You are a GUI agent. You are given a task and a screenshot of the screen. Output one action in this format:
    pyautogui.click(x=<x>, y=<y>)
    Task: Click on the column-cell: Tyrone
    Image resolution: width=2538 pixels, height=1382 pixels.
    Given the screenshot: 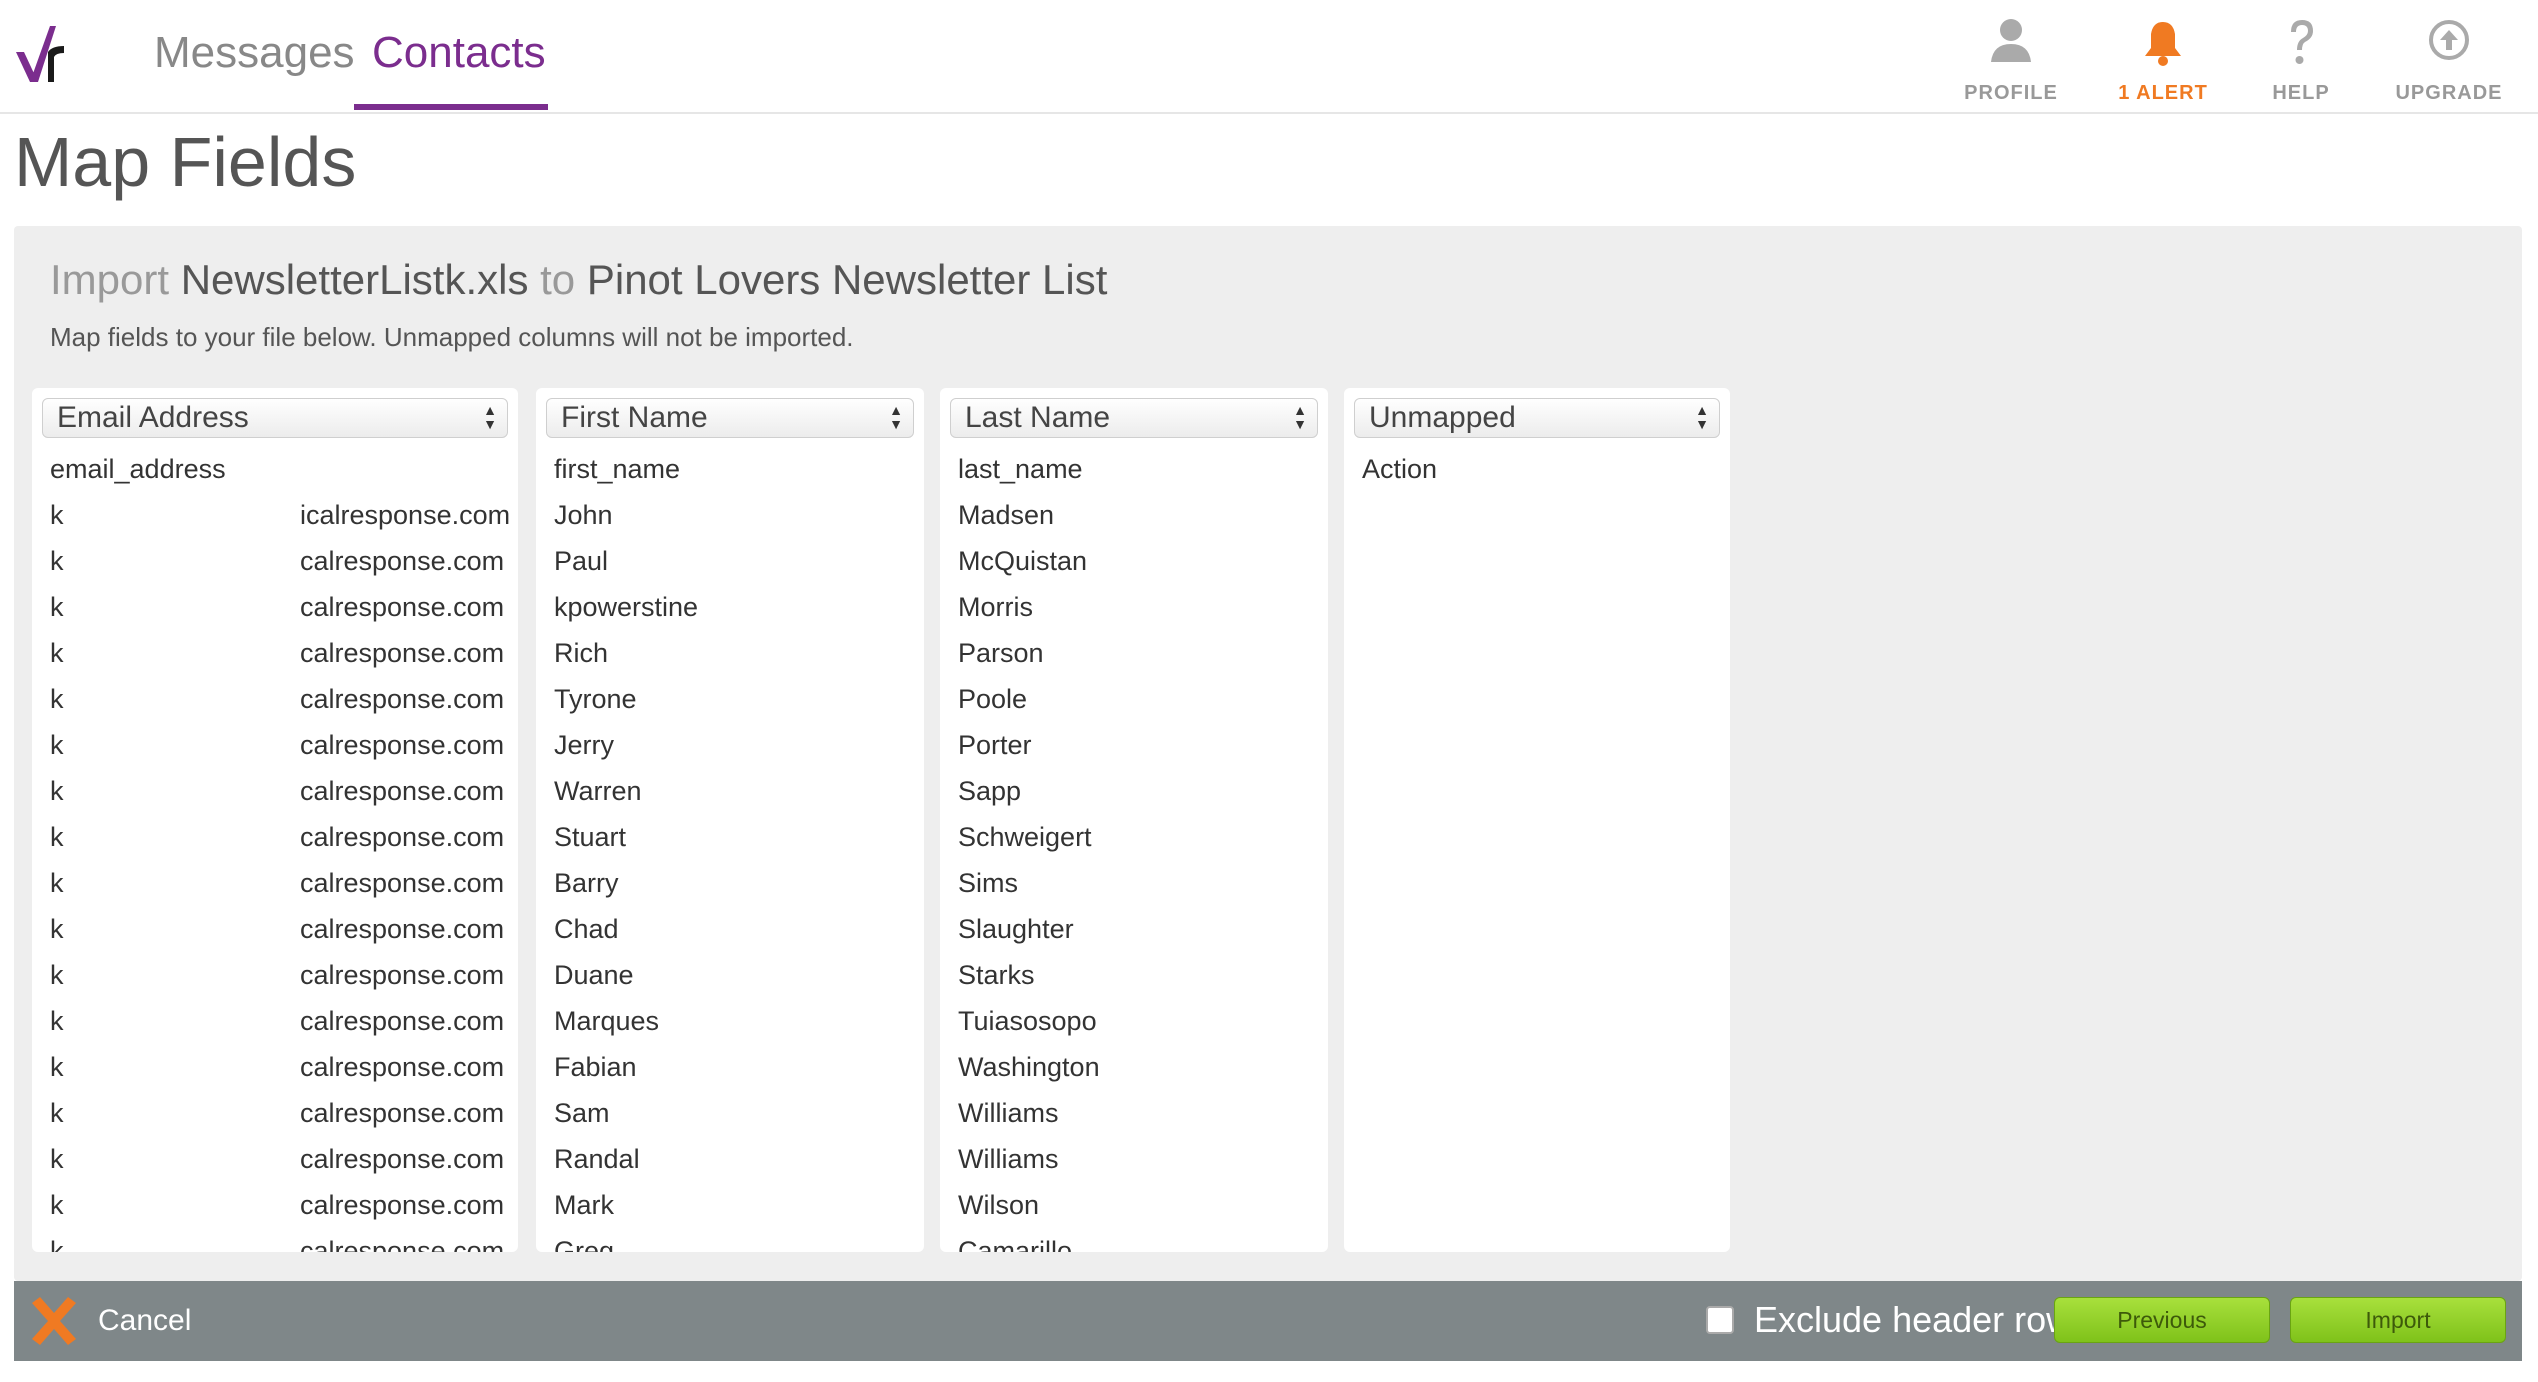 What is the action you would take?
    pyautogui.click(x=595, y=699)
    